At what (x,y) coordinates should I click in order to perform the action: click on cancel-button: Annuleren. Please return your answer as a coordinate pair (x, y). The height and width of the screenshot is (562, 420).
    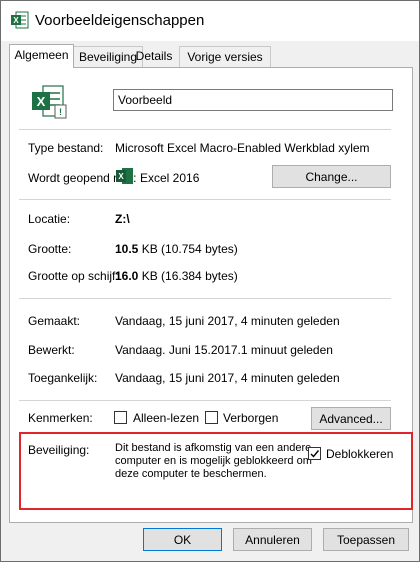
    Looking at the image, I should click on (272, 539).